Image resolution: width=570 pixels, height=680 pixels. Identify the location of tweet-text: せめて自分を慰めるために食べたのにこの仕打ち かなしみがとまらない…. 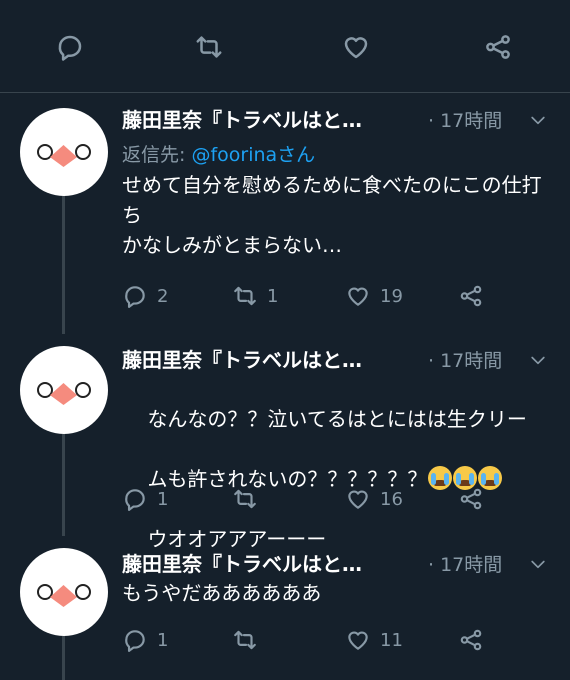
(332, 215).